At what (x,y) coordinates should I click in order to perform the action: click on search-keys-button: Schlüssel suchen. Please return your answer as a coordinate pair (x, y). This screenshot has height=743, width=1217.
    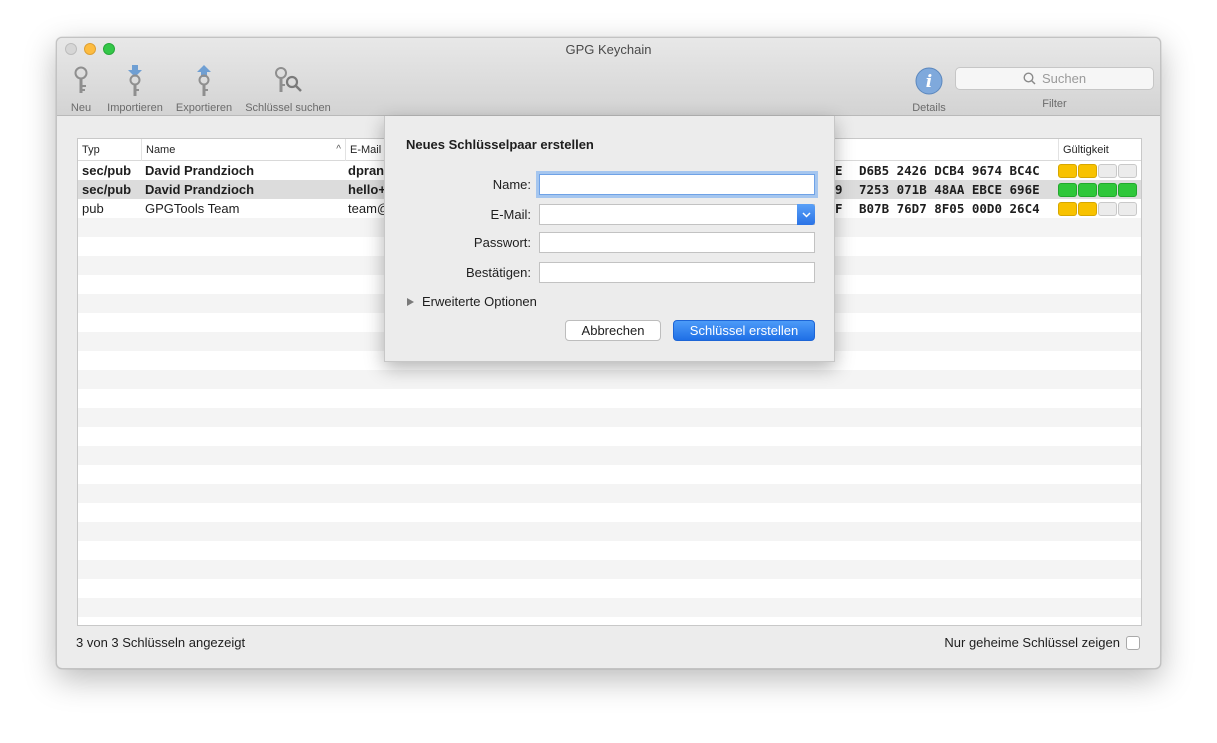
    Looking at the image, I should click on (288, 89).